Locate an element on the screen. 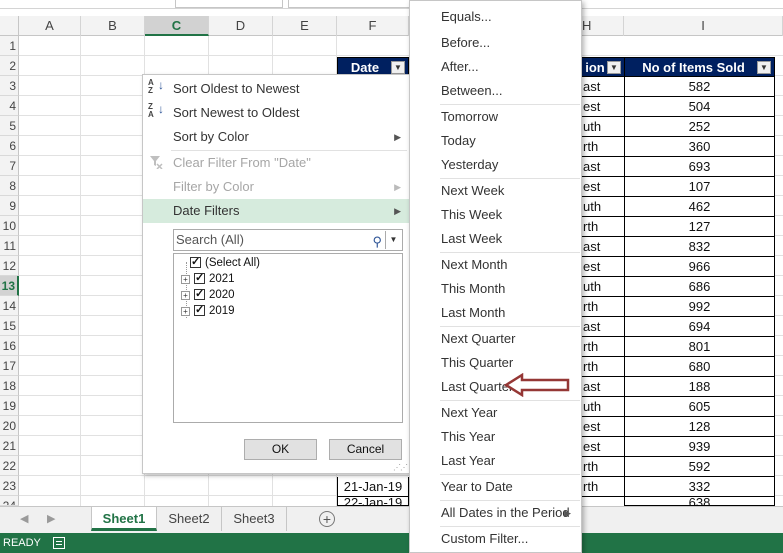 This screenshot has width=783, height=553. items-sold-cell: 188 is located at coordinates (699, 387).